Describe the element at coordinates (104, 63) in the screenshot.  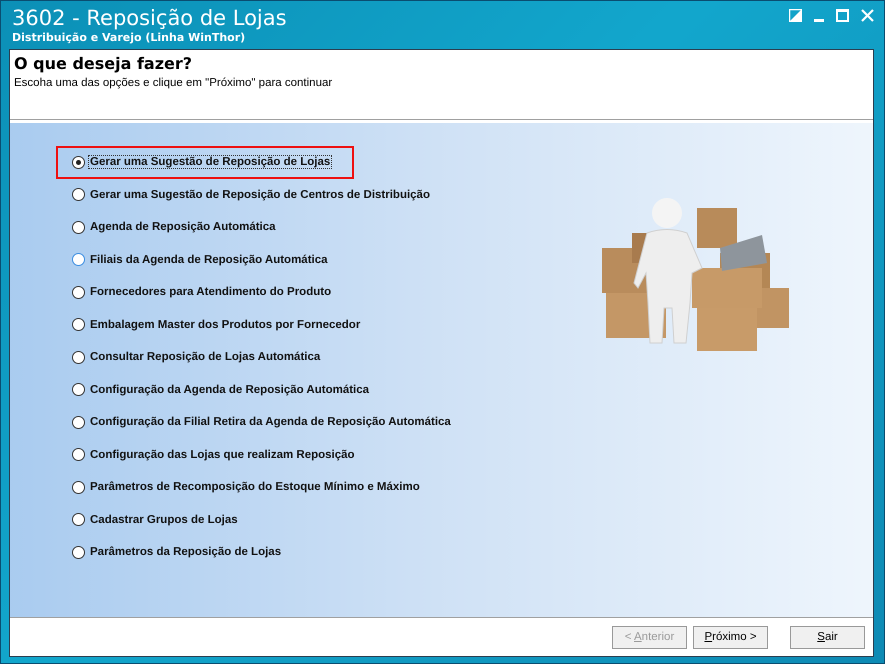
I see `page-heading: O que deseja fazer?` at that location.